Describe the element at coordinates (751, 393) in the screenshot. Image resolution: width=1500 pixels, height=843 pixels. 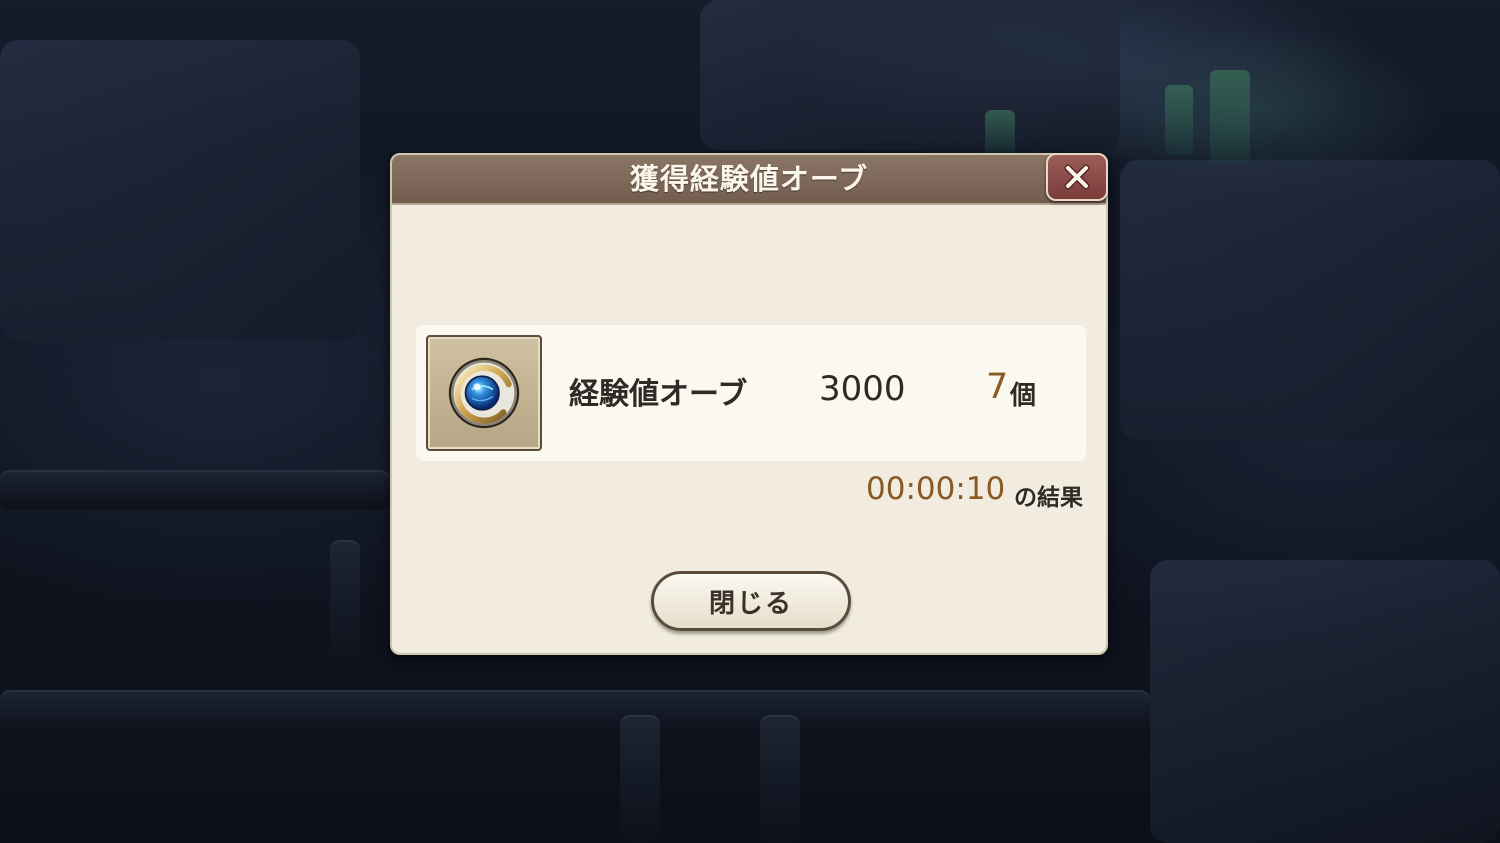
I see `reward-row: 経験値オーブ 3000 7 個` at that location.